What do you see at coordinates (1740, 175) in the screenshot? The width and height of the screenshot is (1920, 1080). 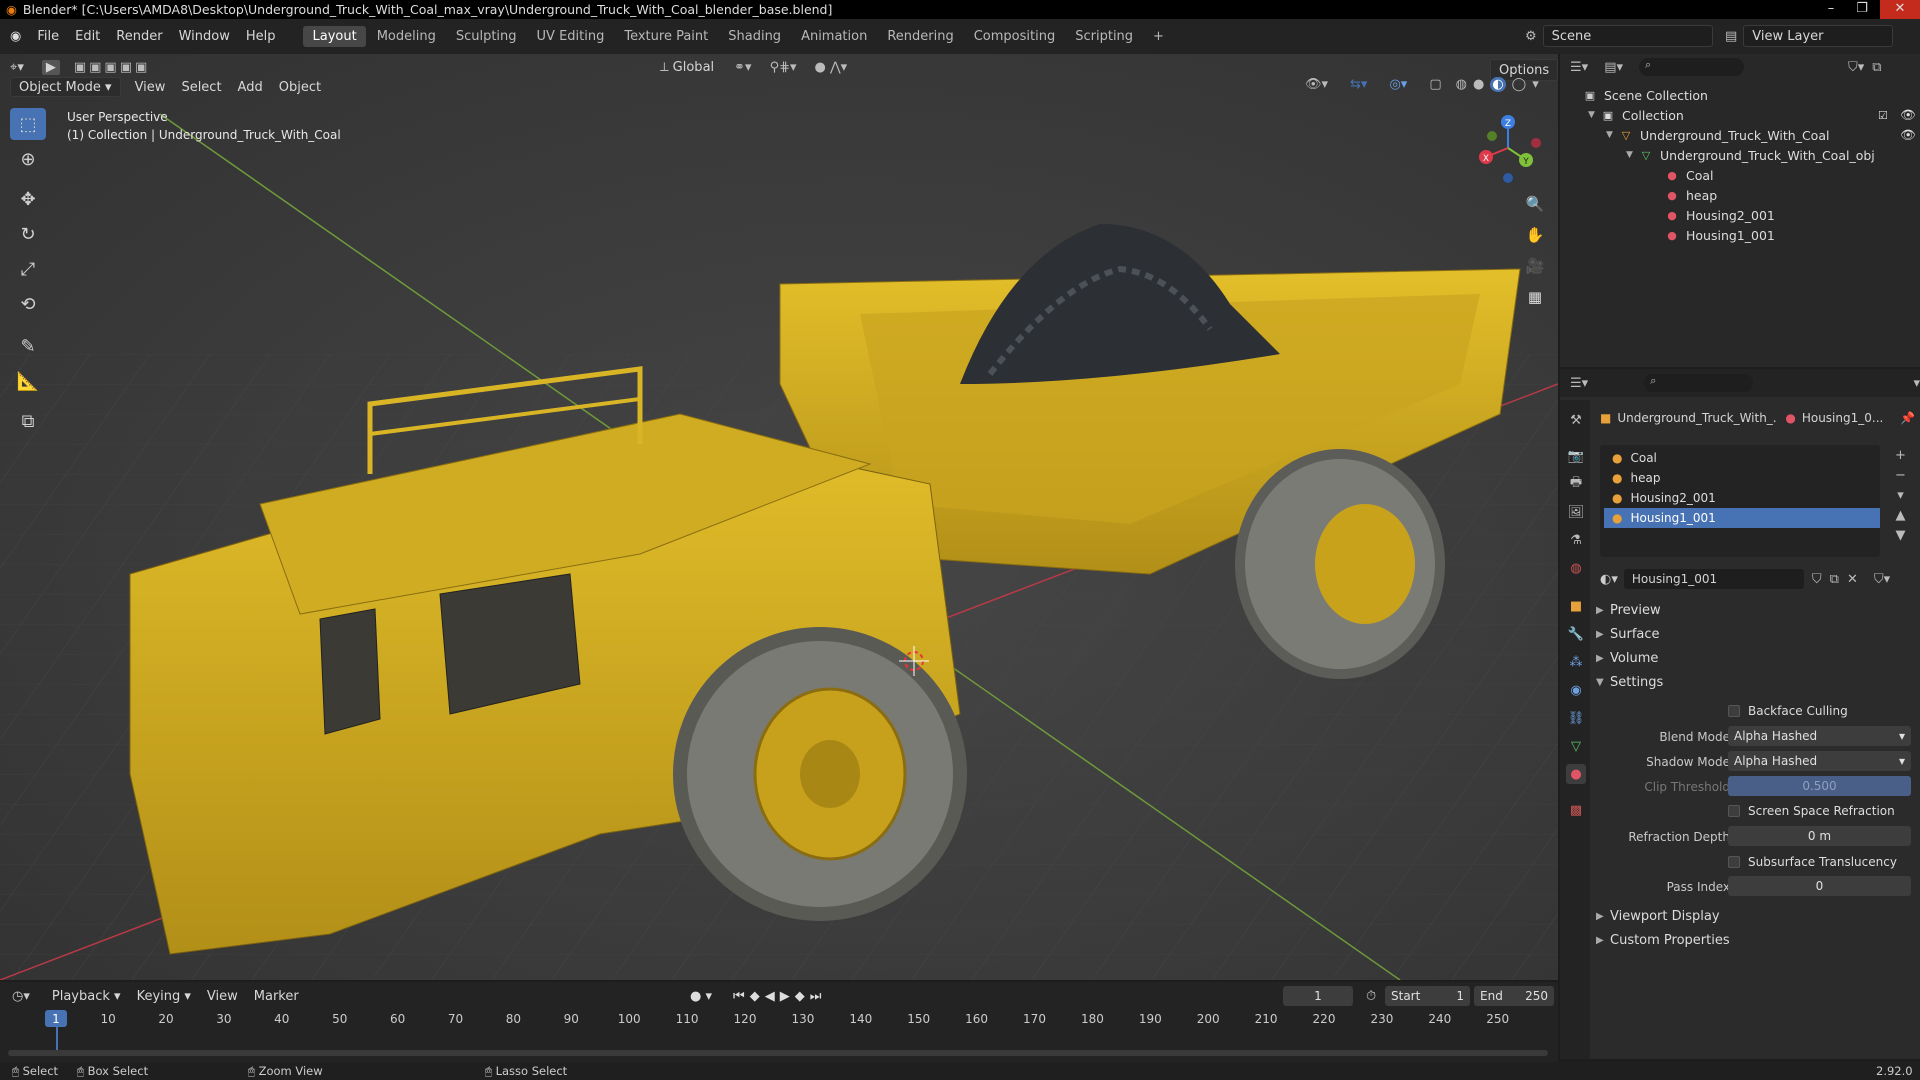 I see `outliner-material-coal: ● Coal` at bounding box center [1740, 175].